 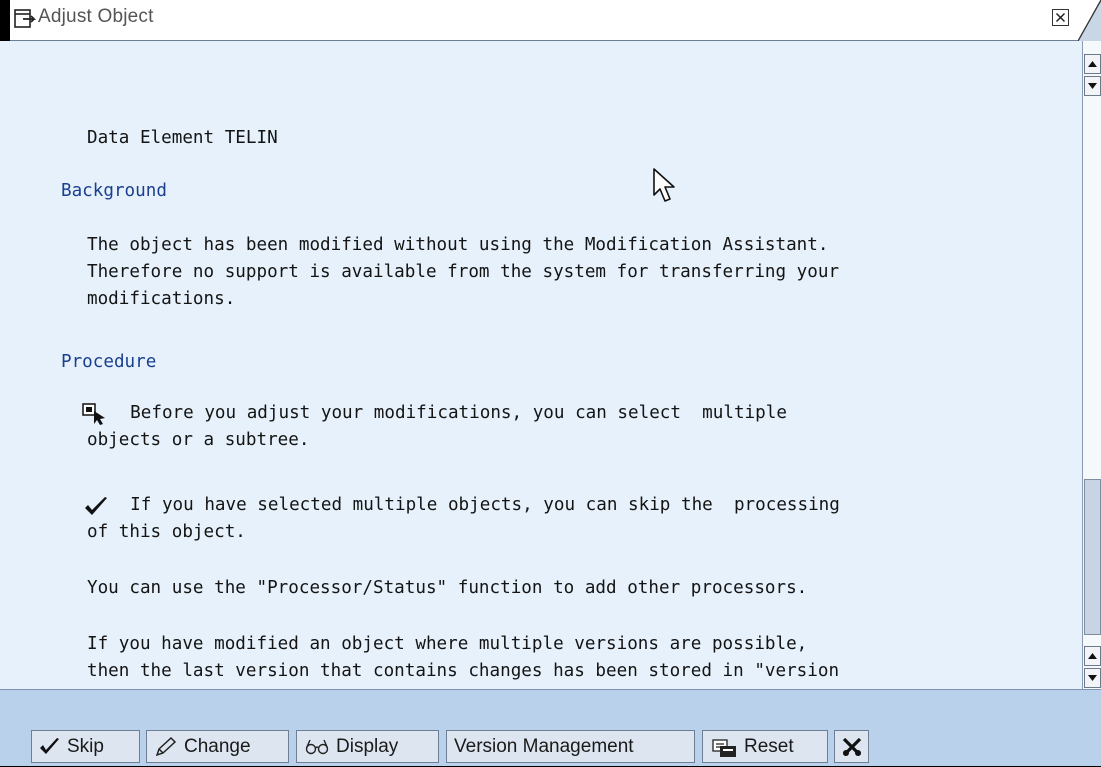 I want to click on object-title: Data Element TELIN, so click(x=182, y=138).